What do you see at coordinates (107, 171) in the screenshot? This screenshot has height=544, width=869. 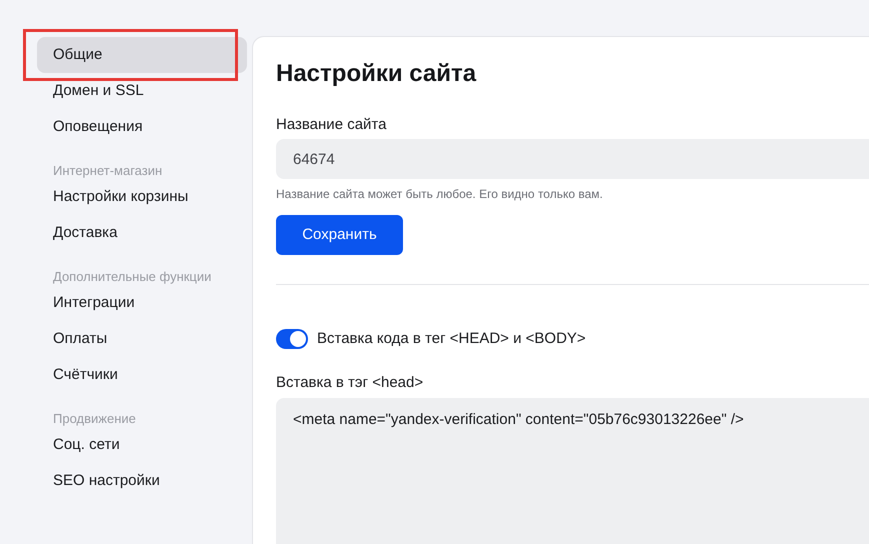 I see `section-header: Интернет-магазин` at bounding box center [107, 171].